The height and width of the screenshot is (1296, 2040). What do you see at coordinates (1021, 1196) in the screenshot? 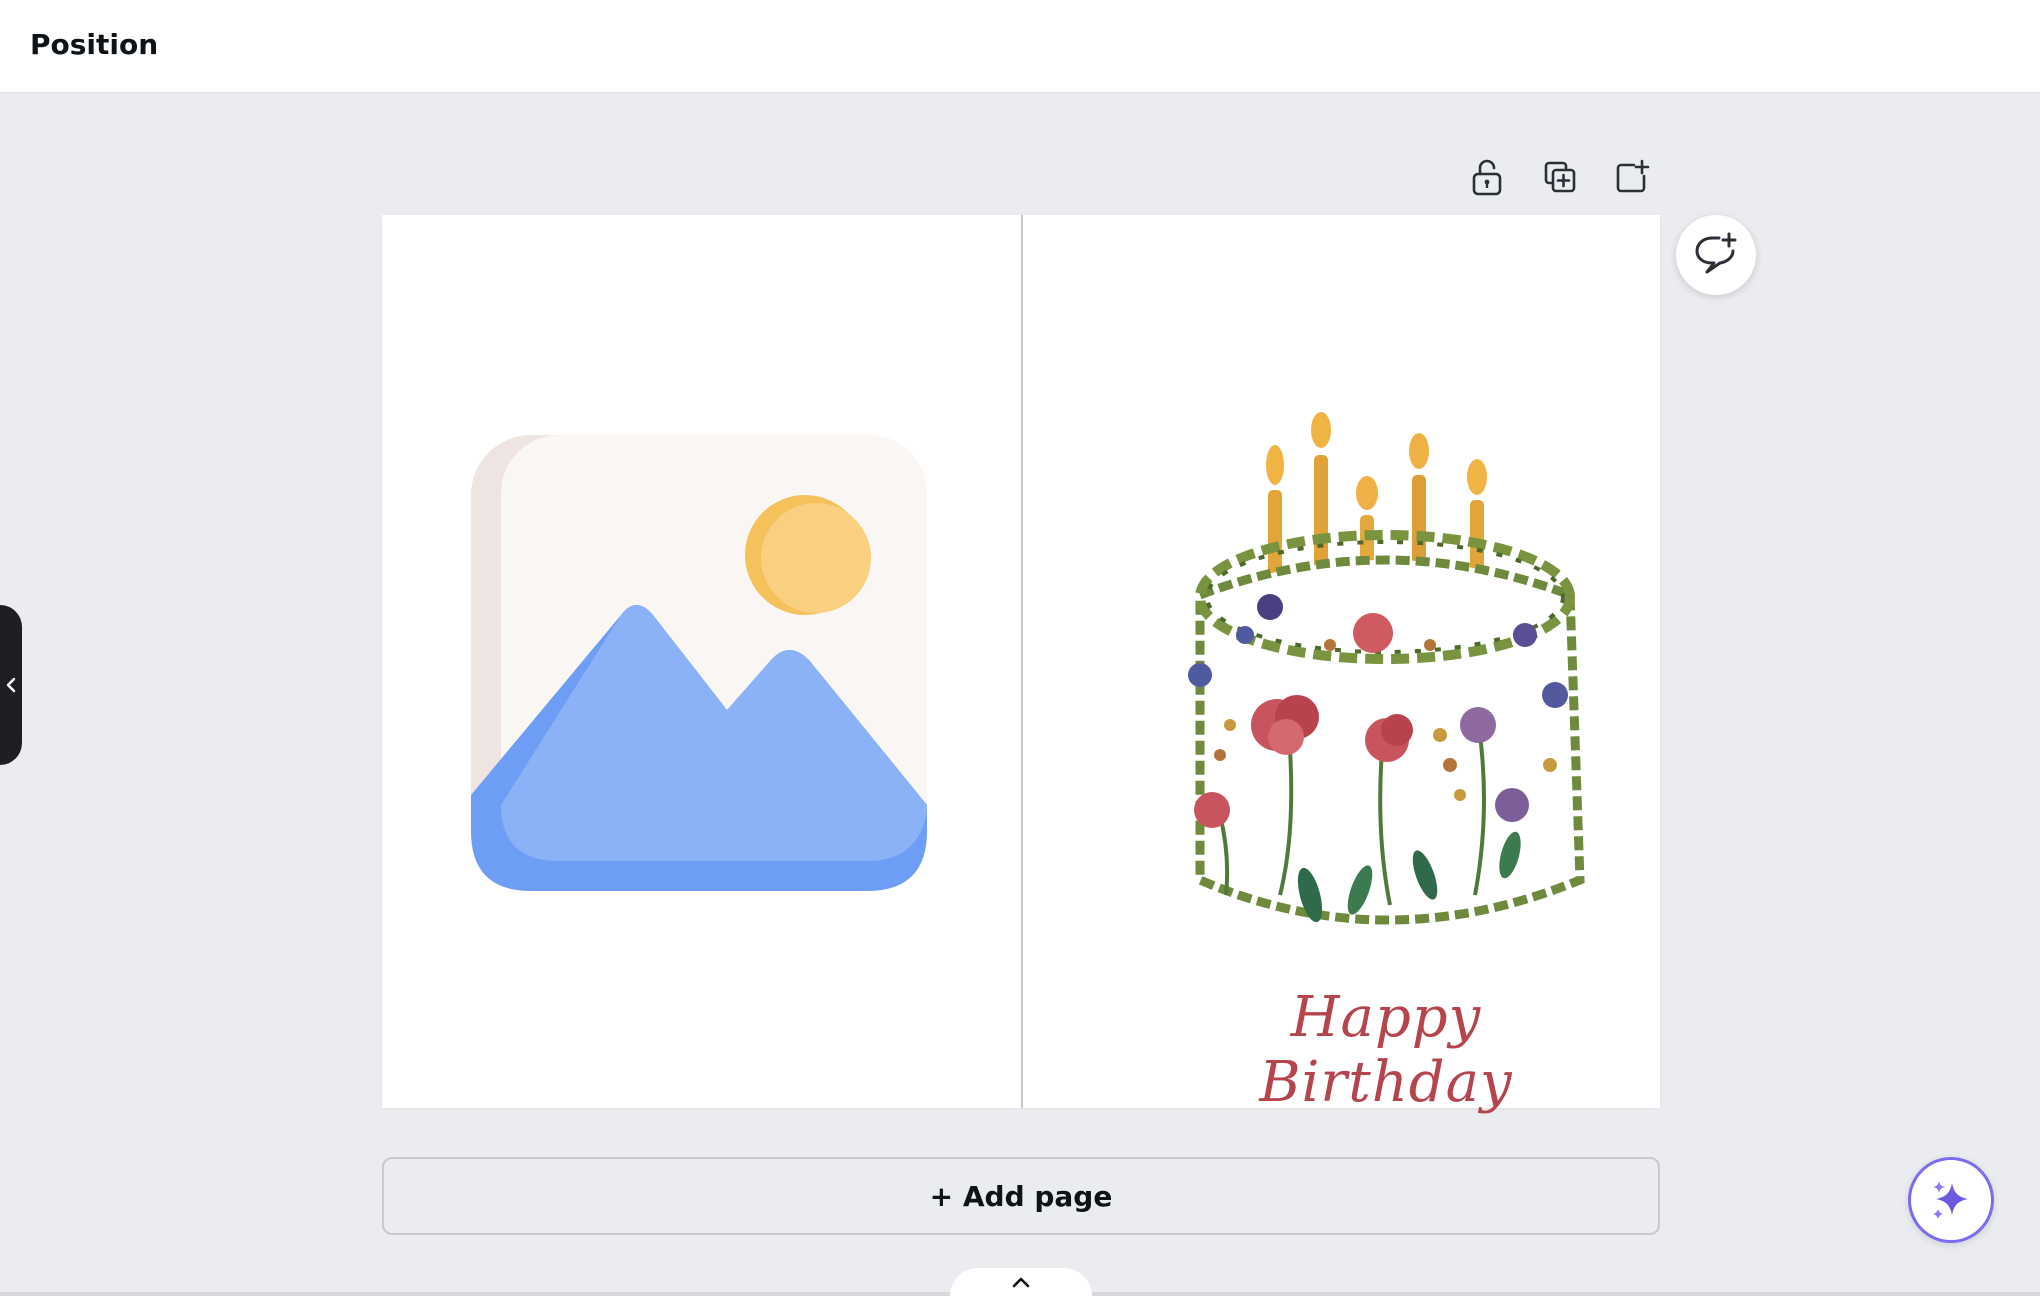
I see `add-page-button: + Add page` at bounding box center [1021, 1196].